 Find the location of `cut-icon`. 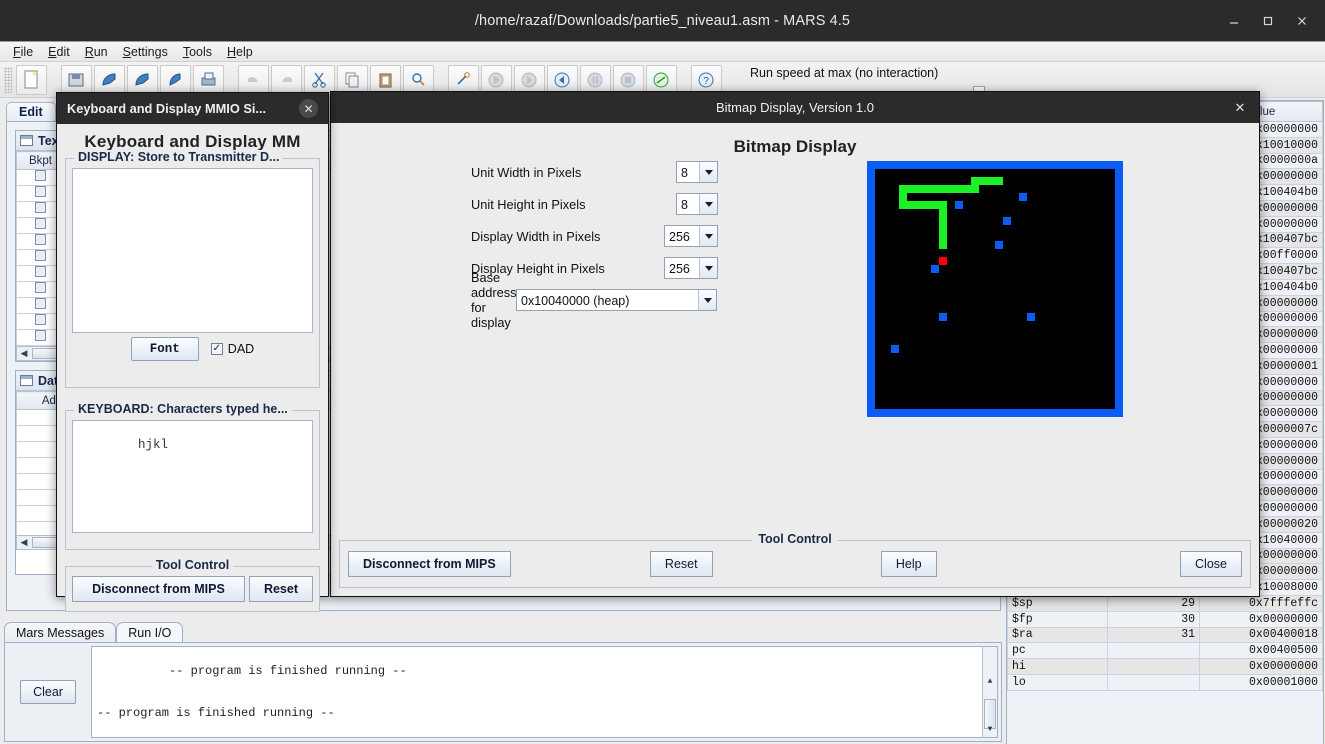

cut-icon is located at coordinates (319, 79).